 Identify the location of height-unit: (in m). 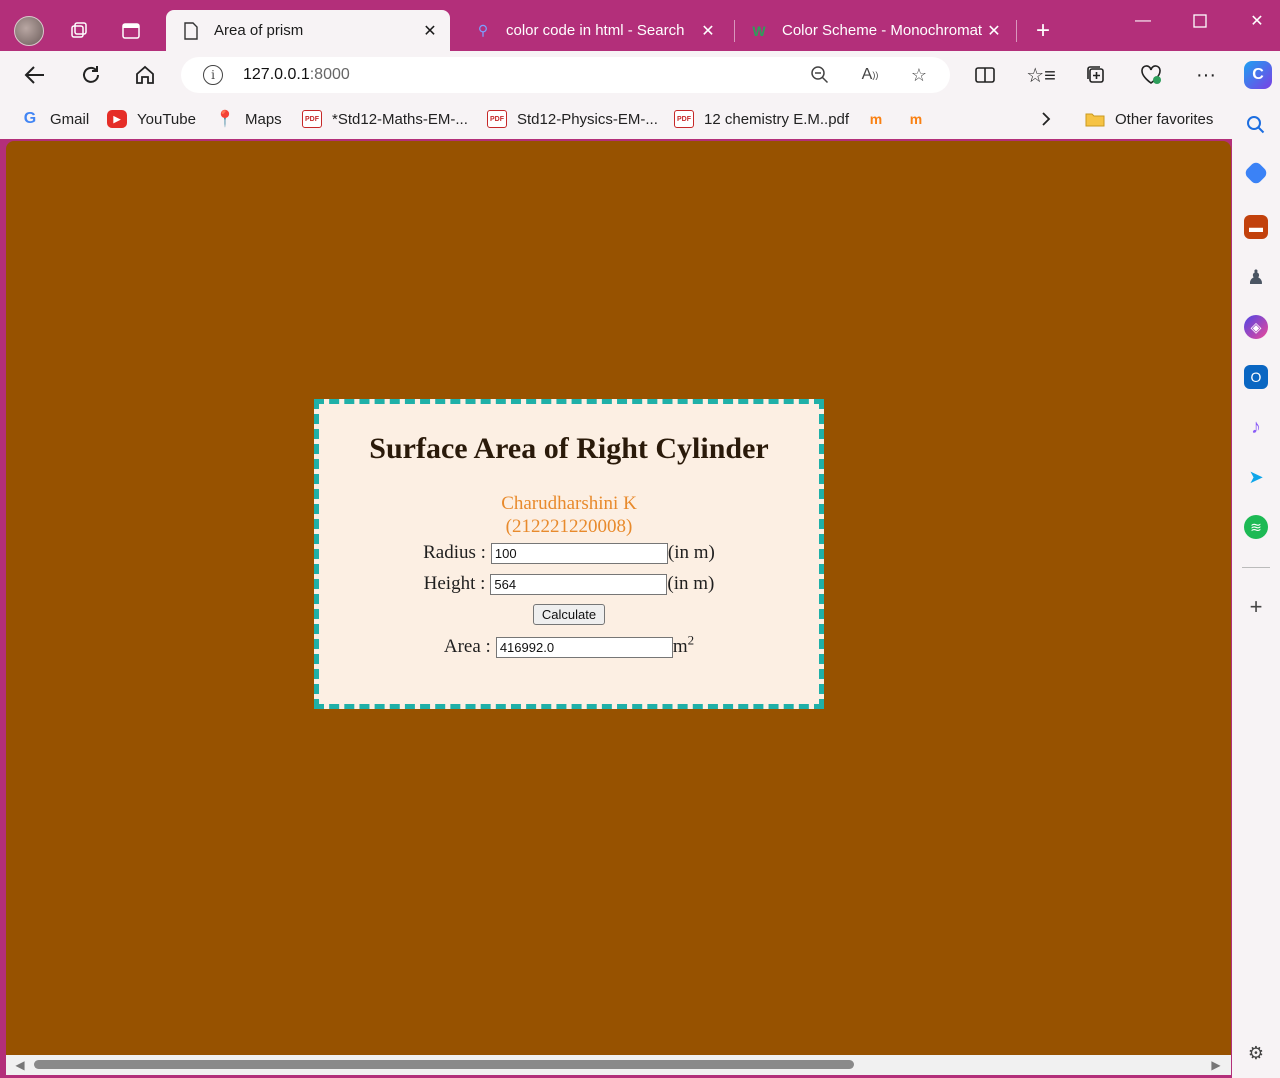
(691, 583).